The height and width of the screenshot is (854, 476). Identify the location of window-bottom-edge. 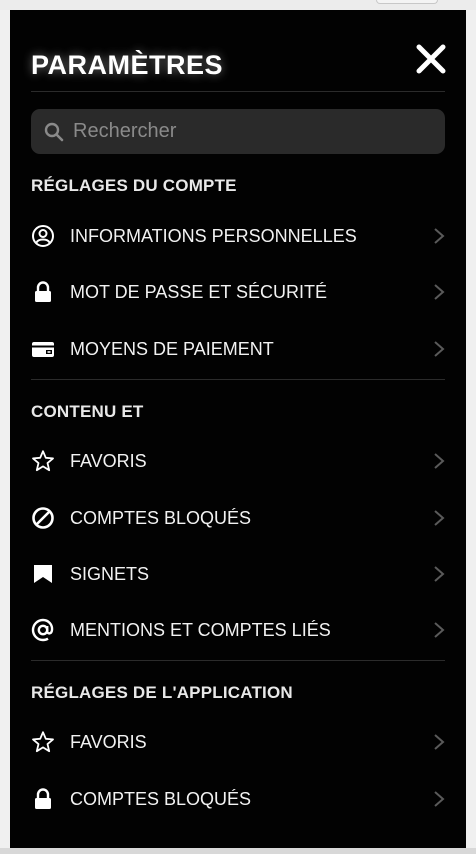
(238, 851).